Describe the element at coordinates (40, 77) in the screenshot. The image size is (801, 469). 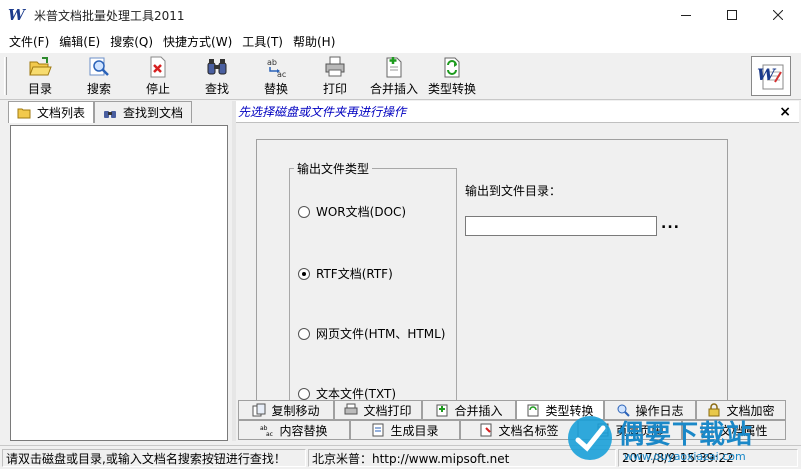
I see `toolbar-directory-button: 目录` at that location.